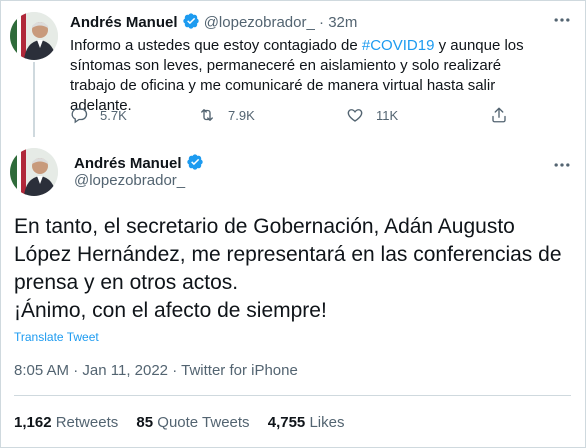 Image resolution: width=586 pixels, height=448 pixels. What do you see at coordinates (203, 422) in the screenshot?
I see `quote-tweets-label: Quote Tweets` at bounding box center [203, 422].